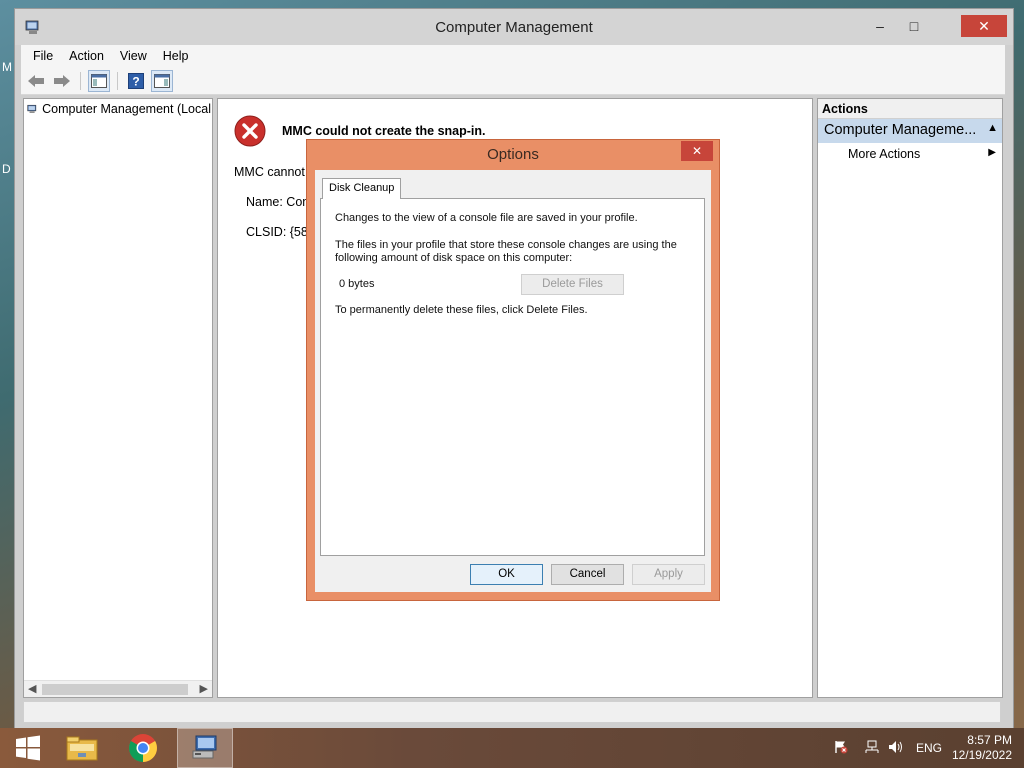 This screenshot has height=768, width=1024. What do you see at coordinates (204, 688) in the screenshot?
I see `scroll-right-icon: ▶` at bounding box center [204, 688].